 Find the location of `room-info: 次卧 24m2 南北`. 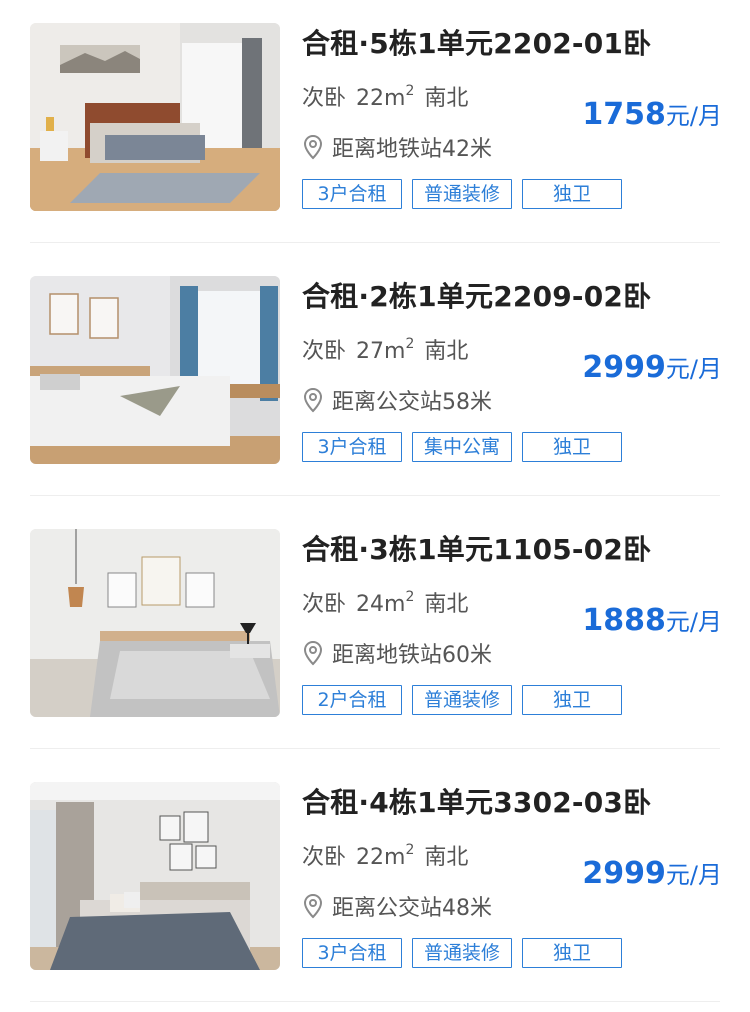

room-info: 次卧 24m2 南北 is located at coordinates (385, 602).